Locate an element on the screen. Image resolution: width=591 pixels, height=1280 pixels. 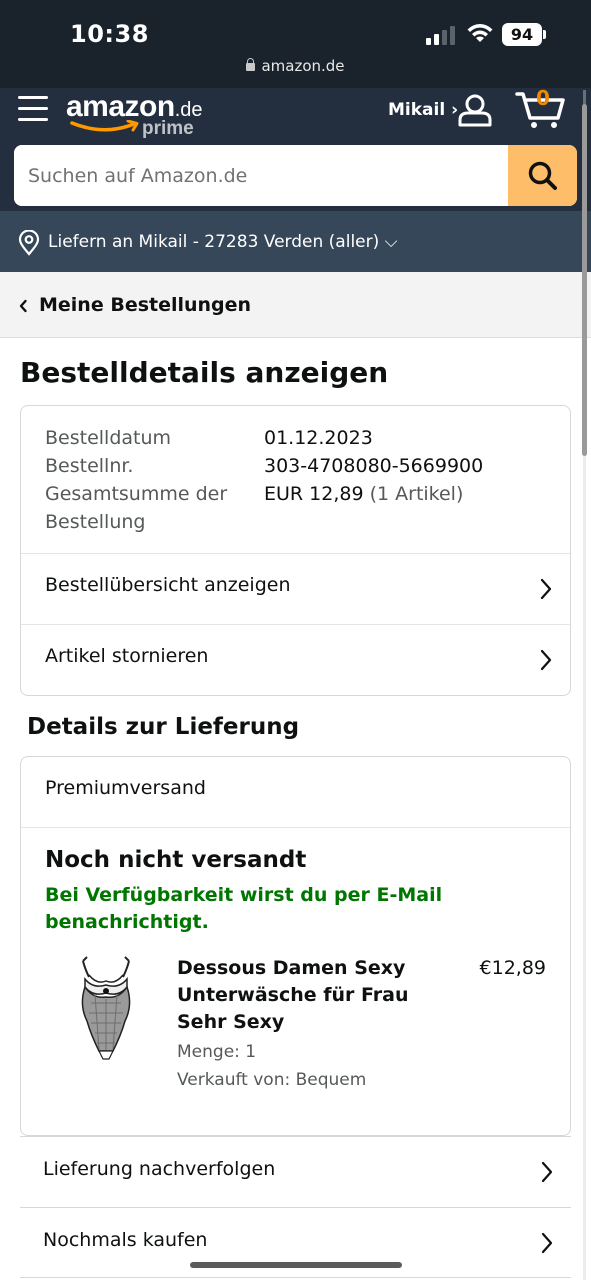
order-date-label: Bestelldatum is located at coordinates (108, 438).